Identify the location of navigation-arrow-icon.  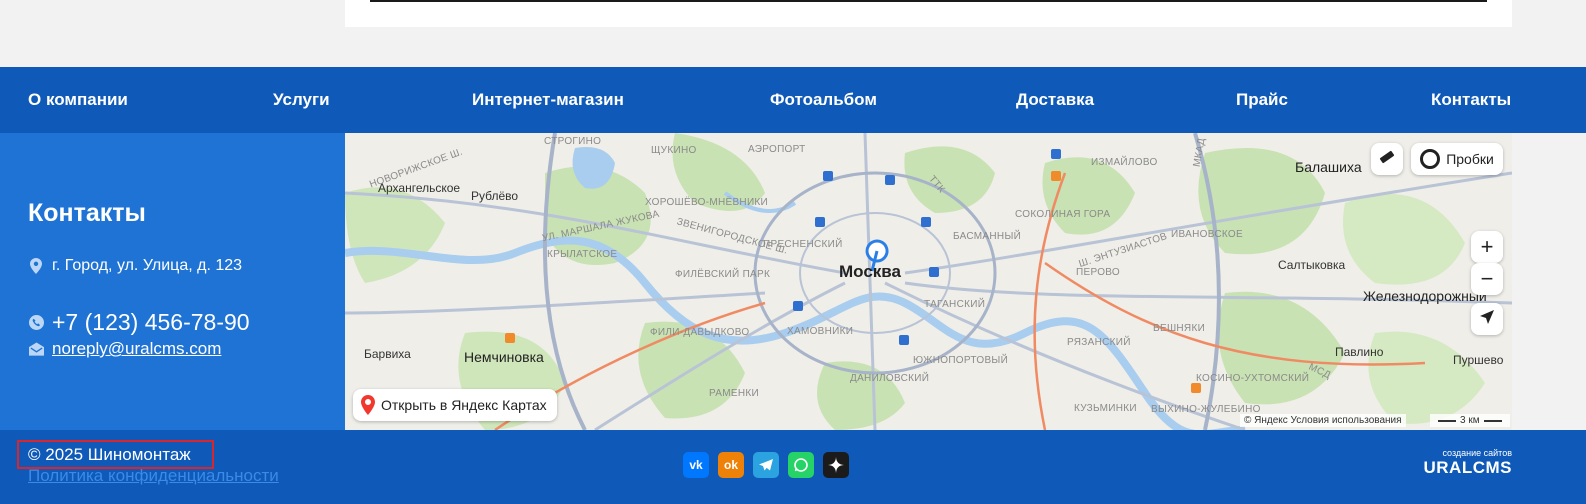
(1487, 319).